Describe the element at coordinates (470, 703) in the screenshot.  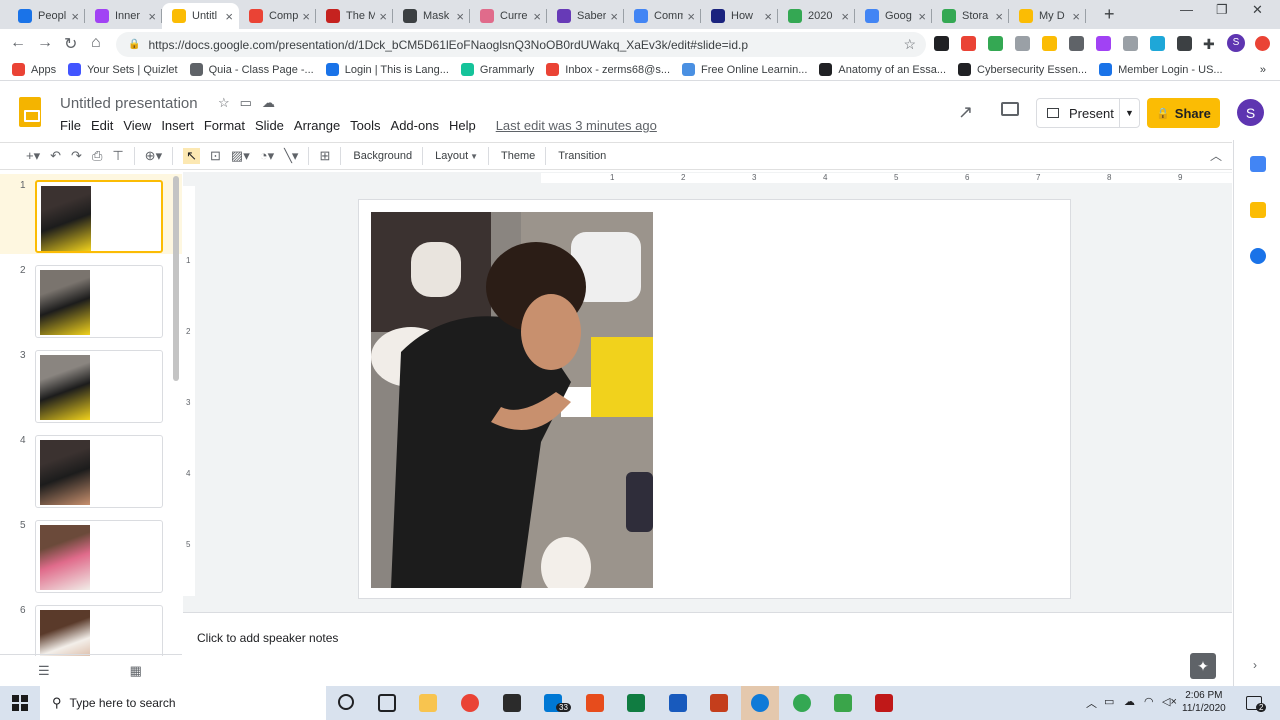
I see `chrome-icon` at that location.